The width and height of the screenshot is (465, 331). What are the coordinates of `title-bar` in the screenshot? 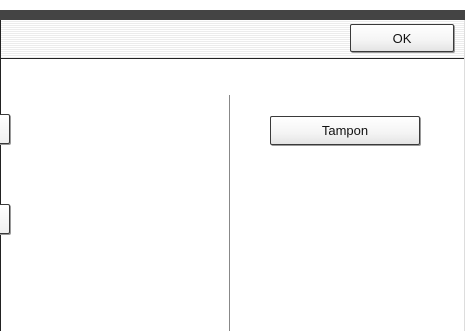 It's located at (232, 15).